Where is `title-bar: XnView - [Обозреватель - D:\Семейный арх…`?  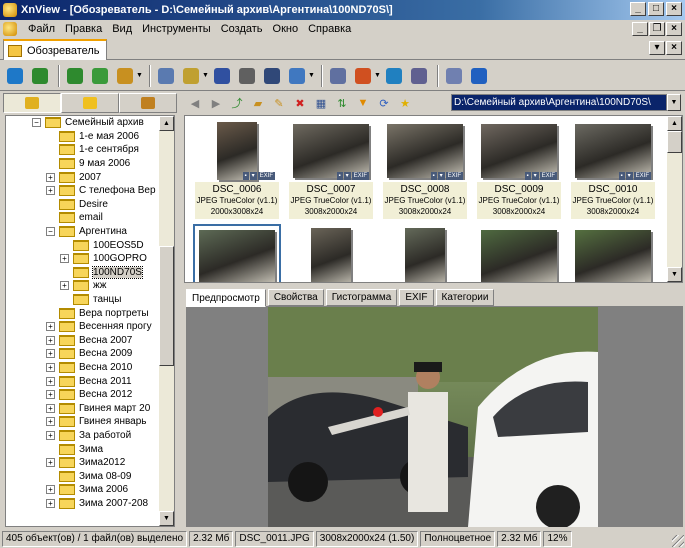 title-bar: XnView - [Обозреватель - D:\Семейный арх… is located at coordinates (342, 10).